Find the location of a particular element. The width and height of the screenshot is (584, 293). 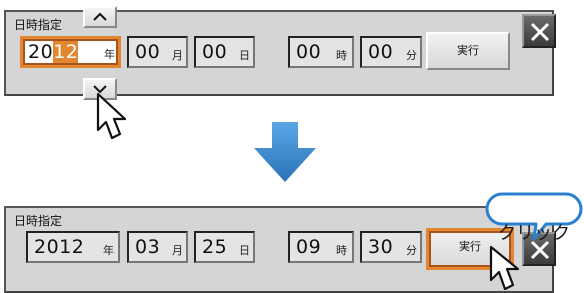

year-value: 2012 is located at coordinates (59, 247).